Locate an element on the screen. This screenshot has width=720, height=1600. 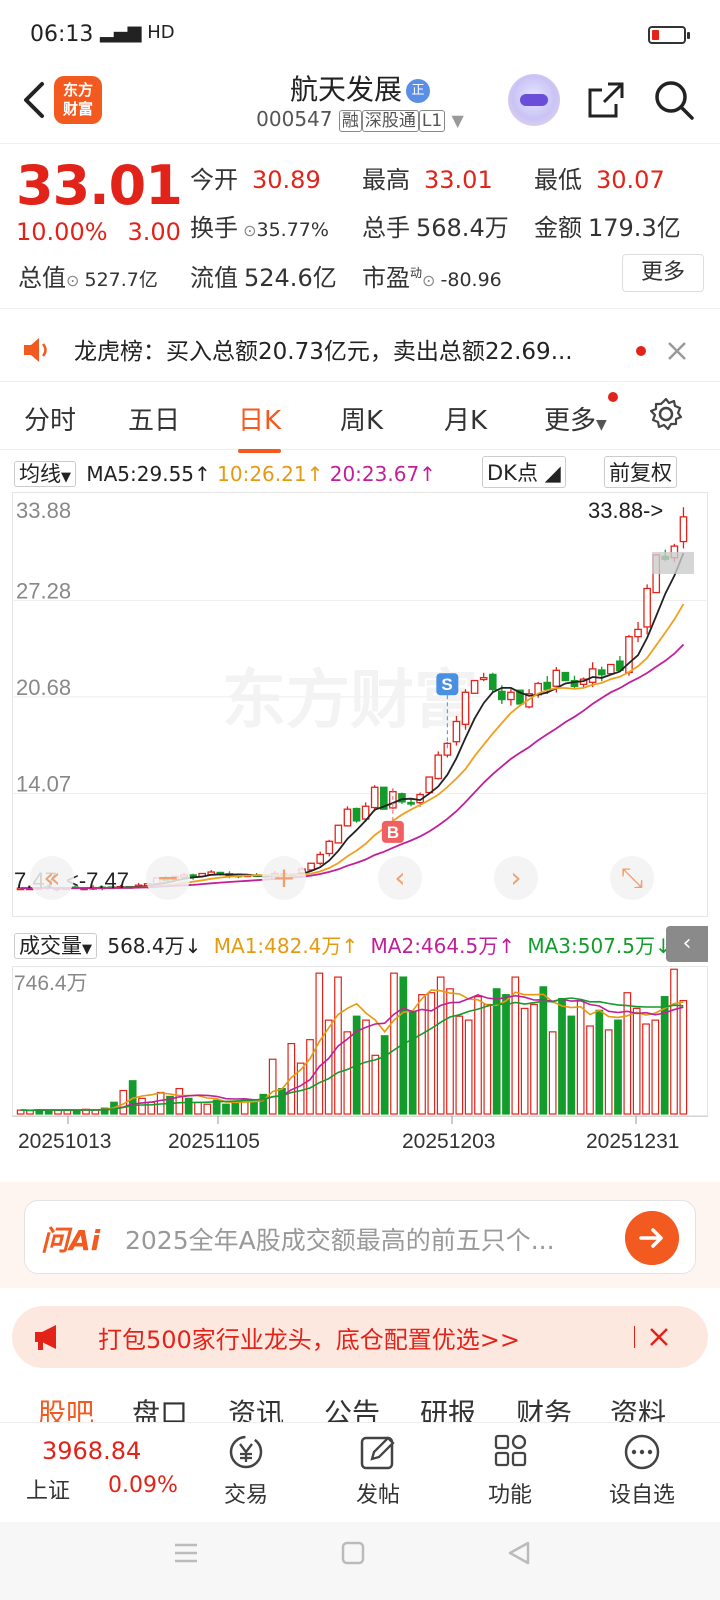
grid-icon is located at coordinates (510, 1450).